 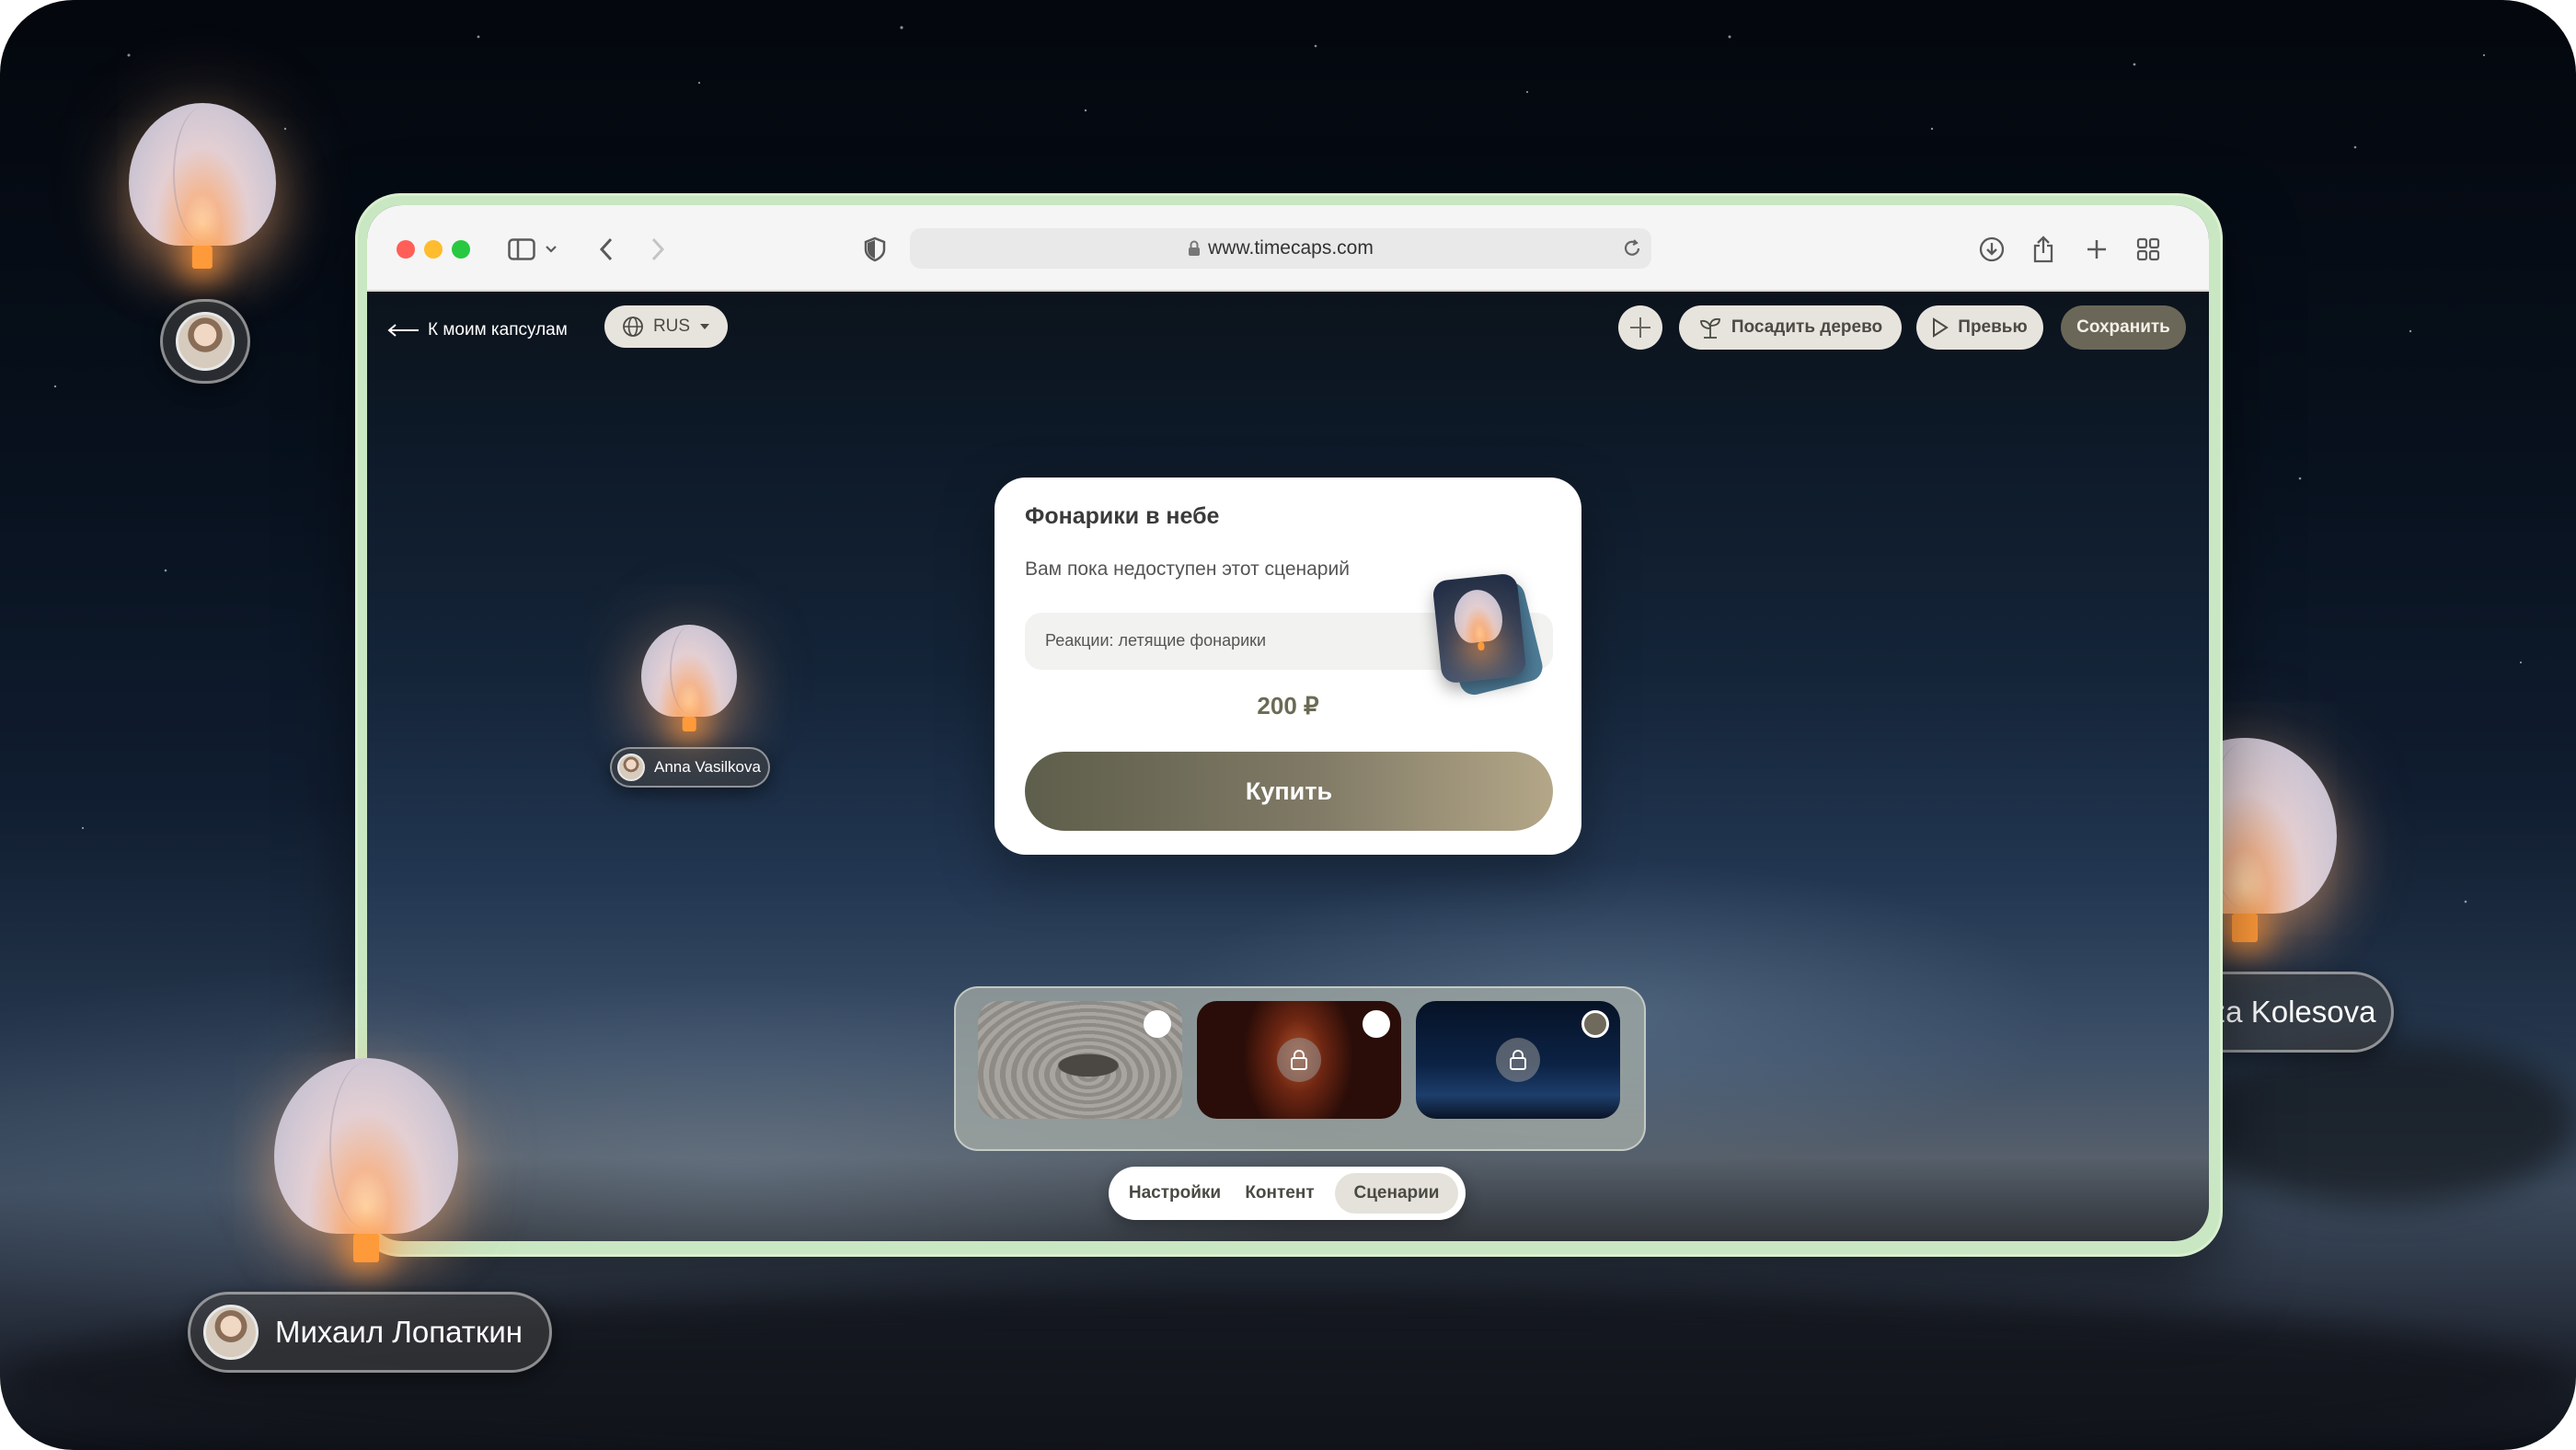 I want to click on card-title: Фонарики в небе, so click(x=1122, y=516).